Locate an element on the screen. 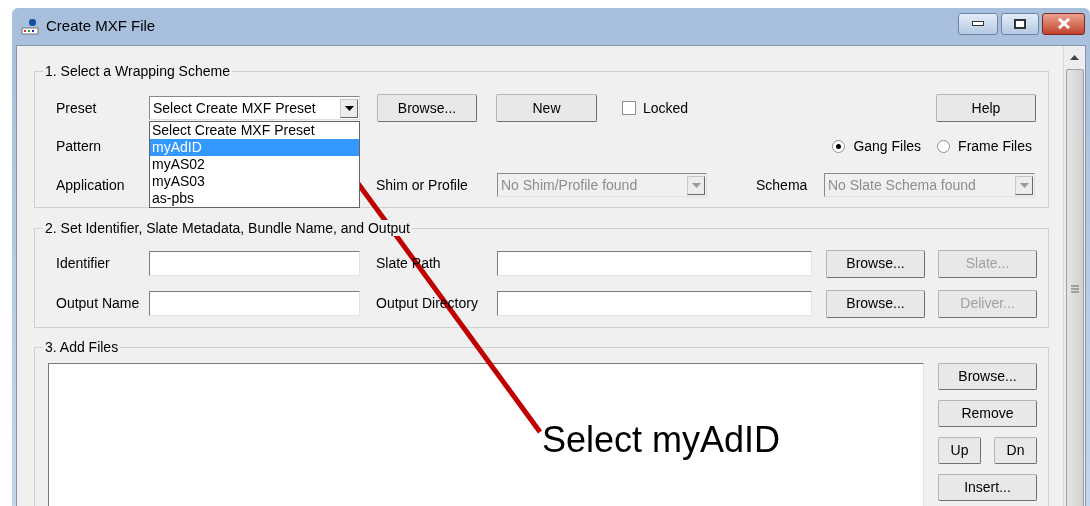 Image resolution: width=1090 pixels, height=506 pixels. scroll-up-icon is located at coordinates (1074, 57).